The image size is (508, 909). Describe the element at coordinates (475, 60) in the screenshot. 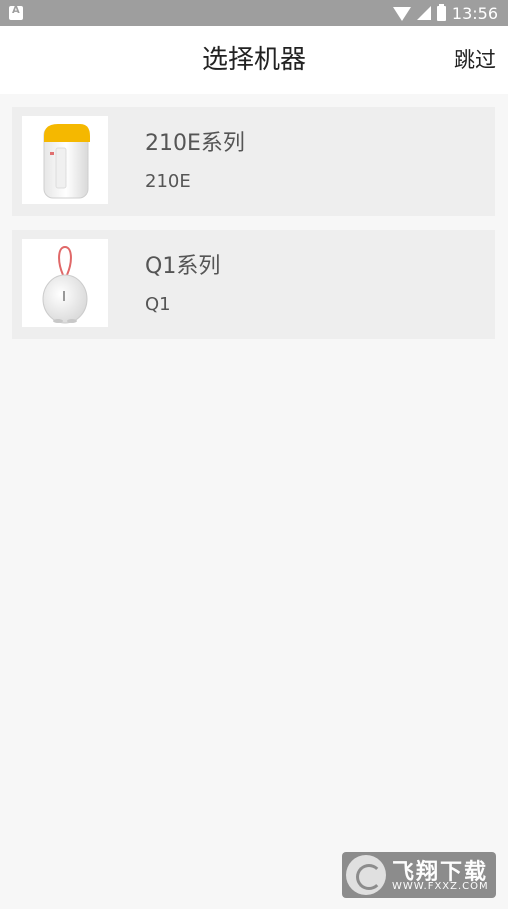

I see `skip-button: 跳过` at that location.